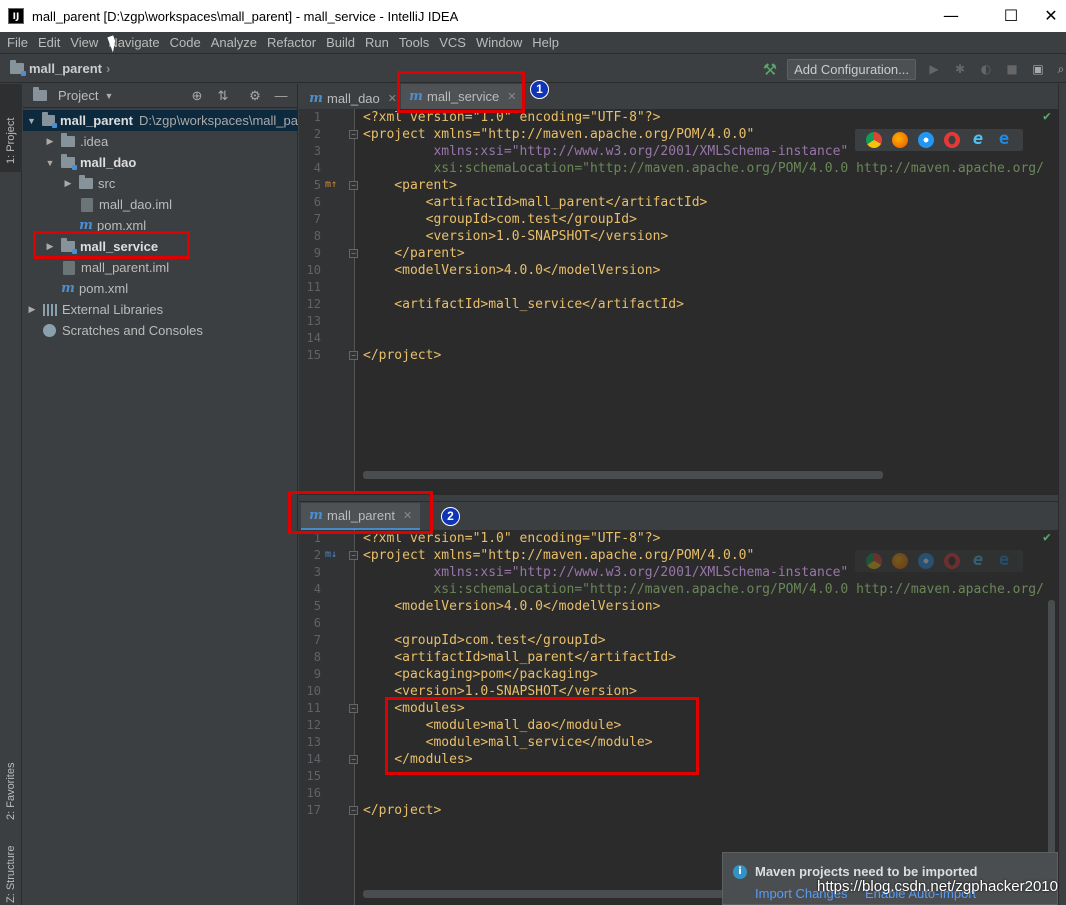  What do you see at coordinates (414, 42) in the screenshot?
I see `menu-tools: Tools` at bounding box center [414, 42].